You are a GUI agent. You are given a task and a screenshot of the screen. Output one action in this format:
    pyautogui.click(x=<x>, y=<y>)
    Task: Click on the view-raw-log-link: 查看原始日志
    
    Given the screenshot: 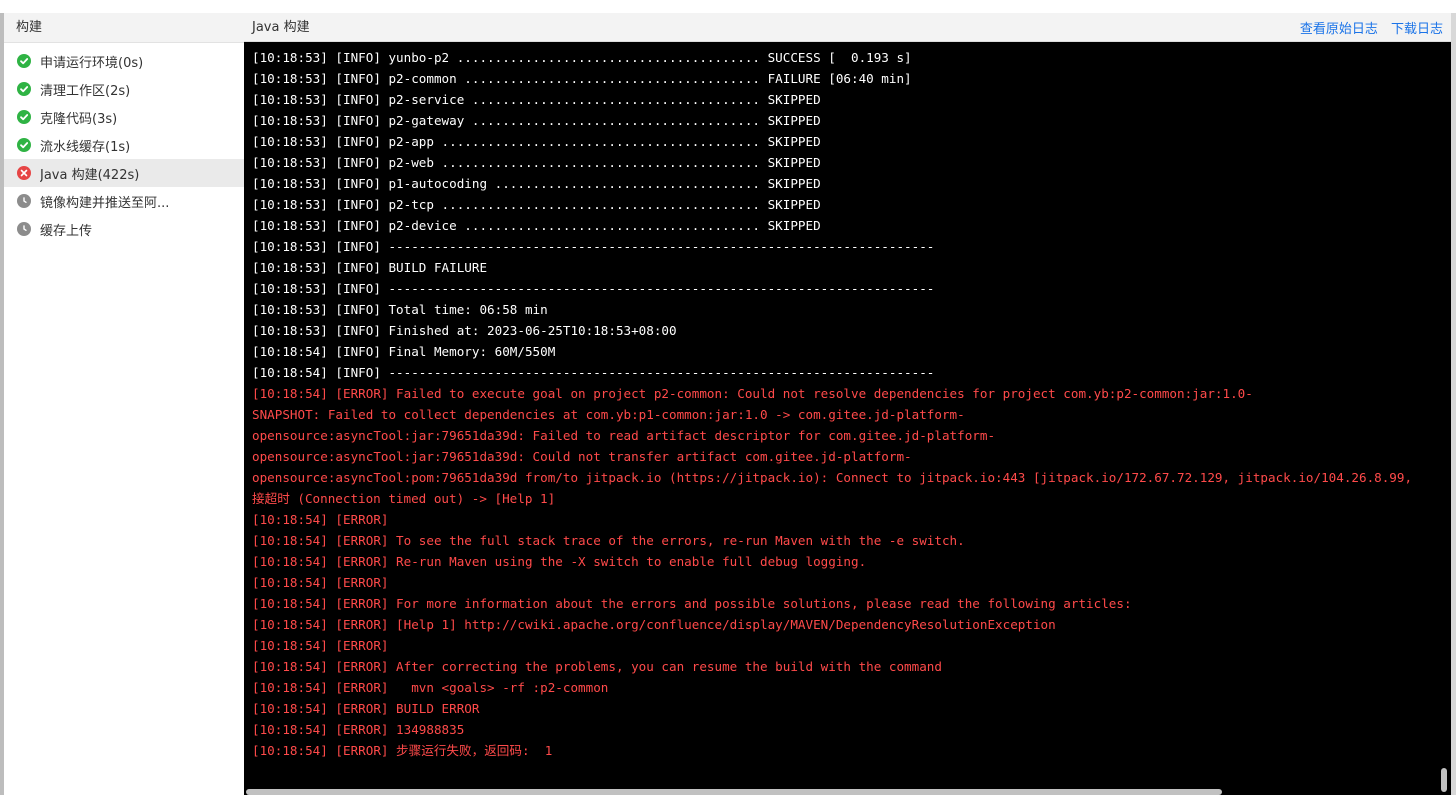 What is the action you would take?
    pyautogui.click(x=1339, y=29)
    